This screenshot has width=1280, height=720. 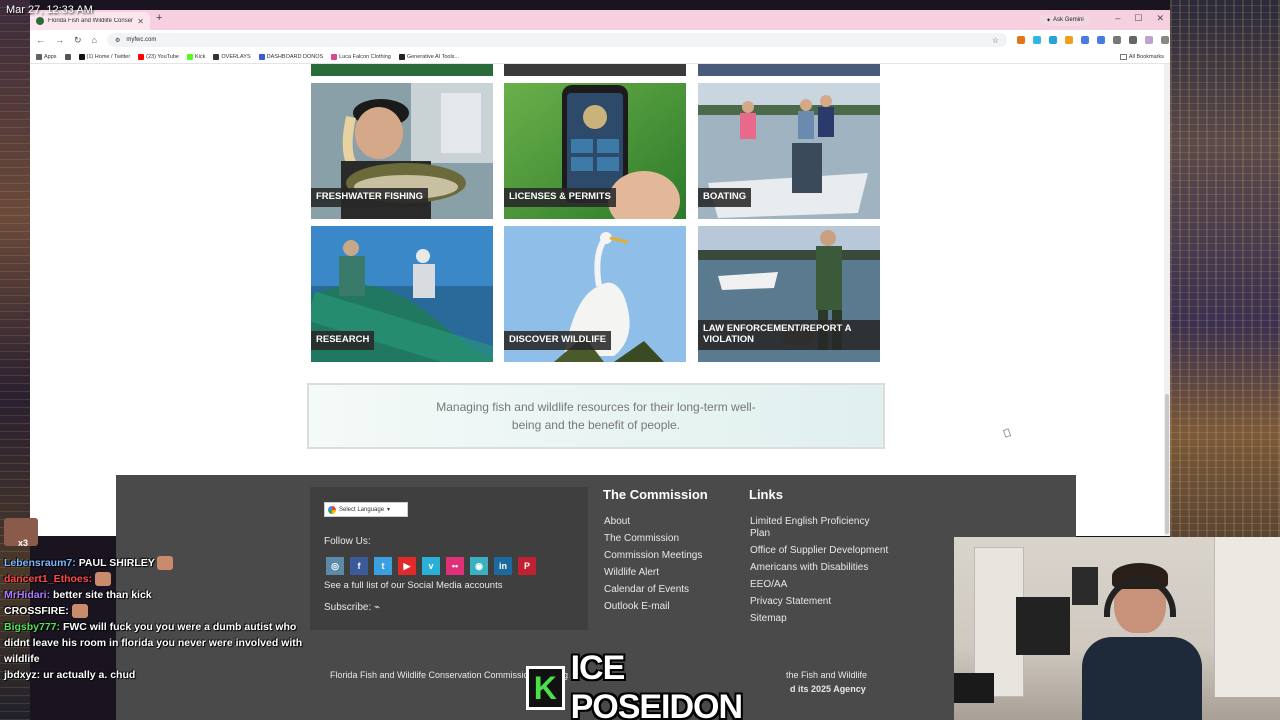 What do you see at coordinates (195, 56) in the screenshot?
I see `bookmark-item: Kick` at bounding box center [195, 56].